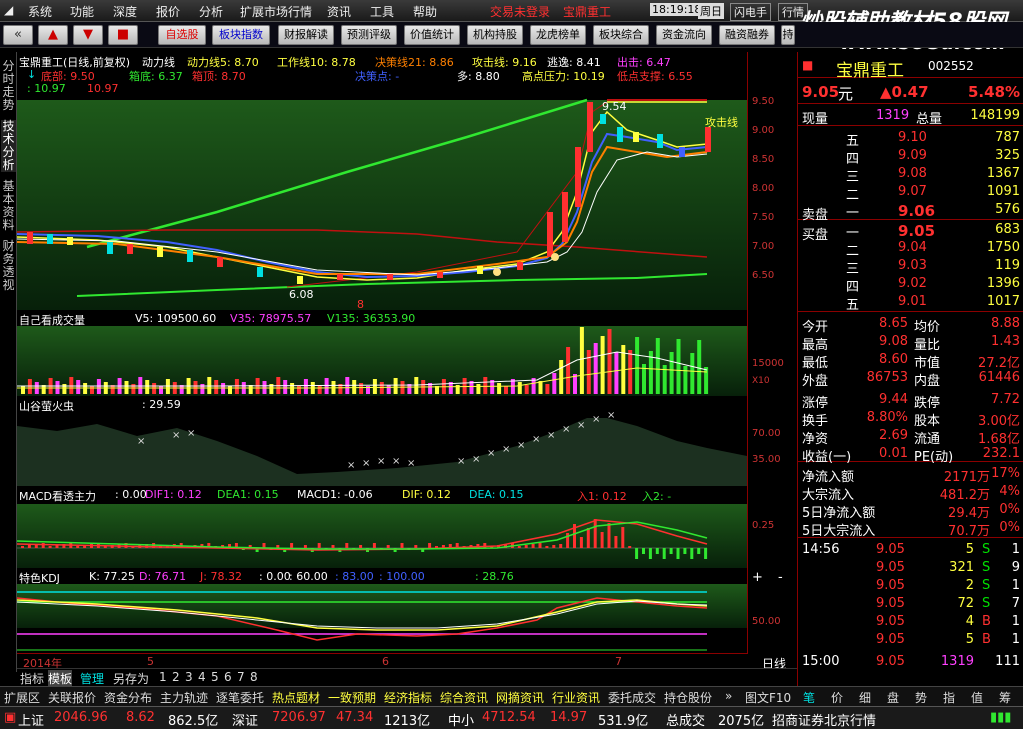  Describe the element at coordinates (809, 697) in the screenshot. I see `tab-trades: 笔` at that location.